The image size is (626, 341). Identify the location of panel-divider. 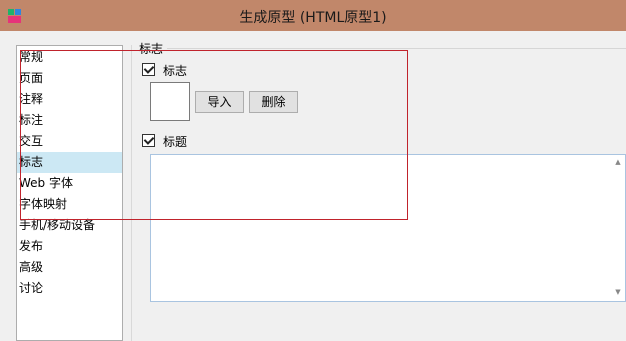
(131, 193).